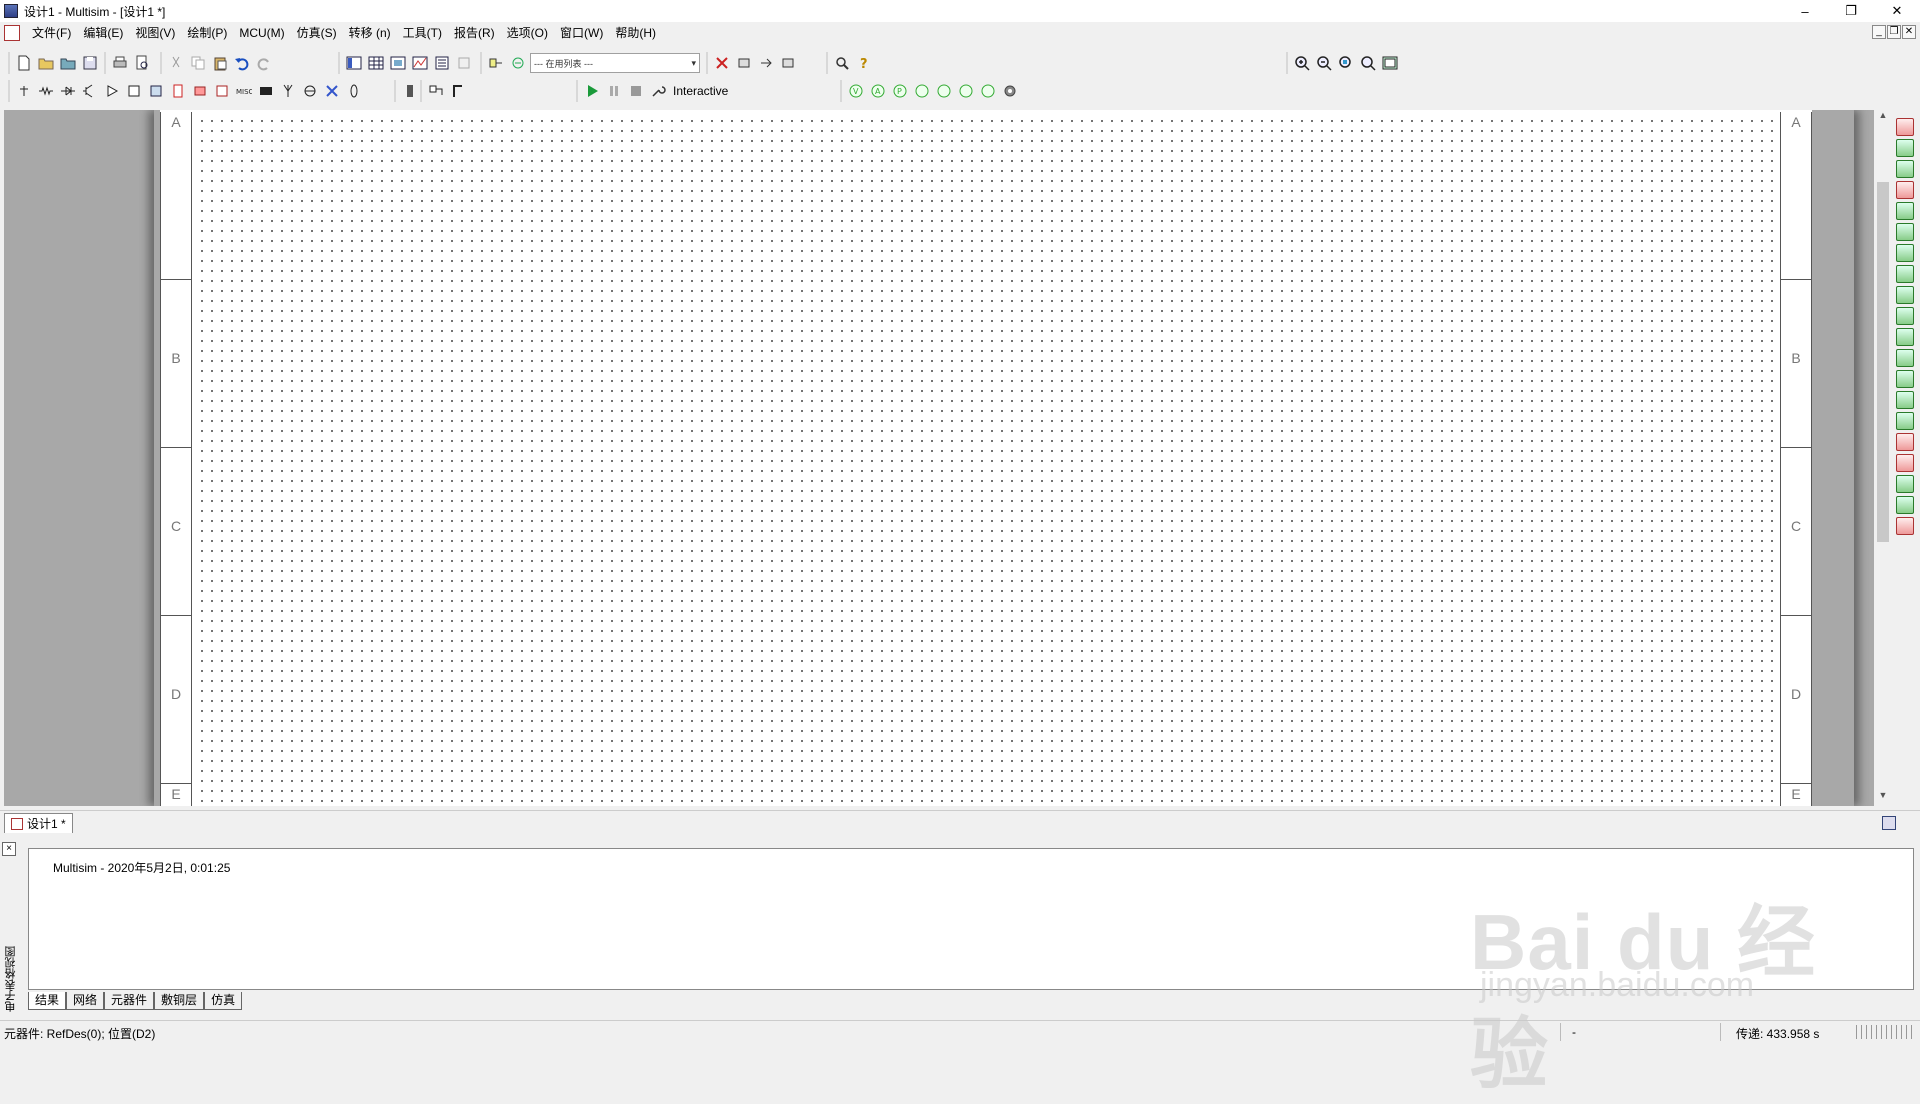 This screenshot has height=1104, width=1920. I want to click on menu-transfer: 转移 (n), so click(370, 33).